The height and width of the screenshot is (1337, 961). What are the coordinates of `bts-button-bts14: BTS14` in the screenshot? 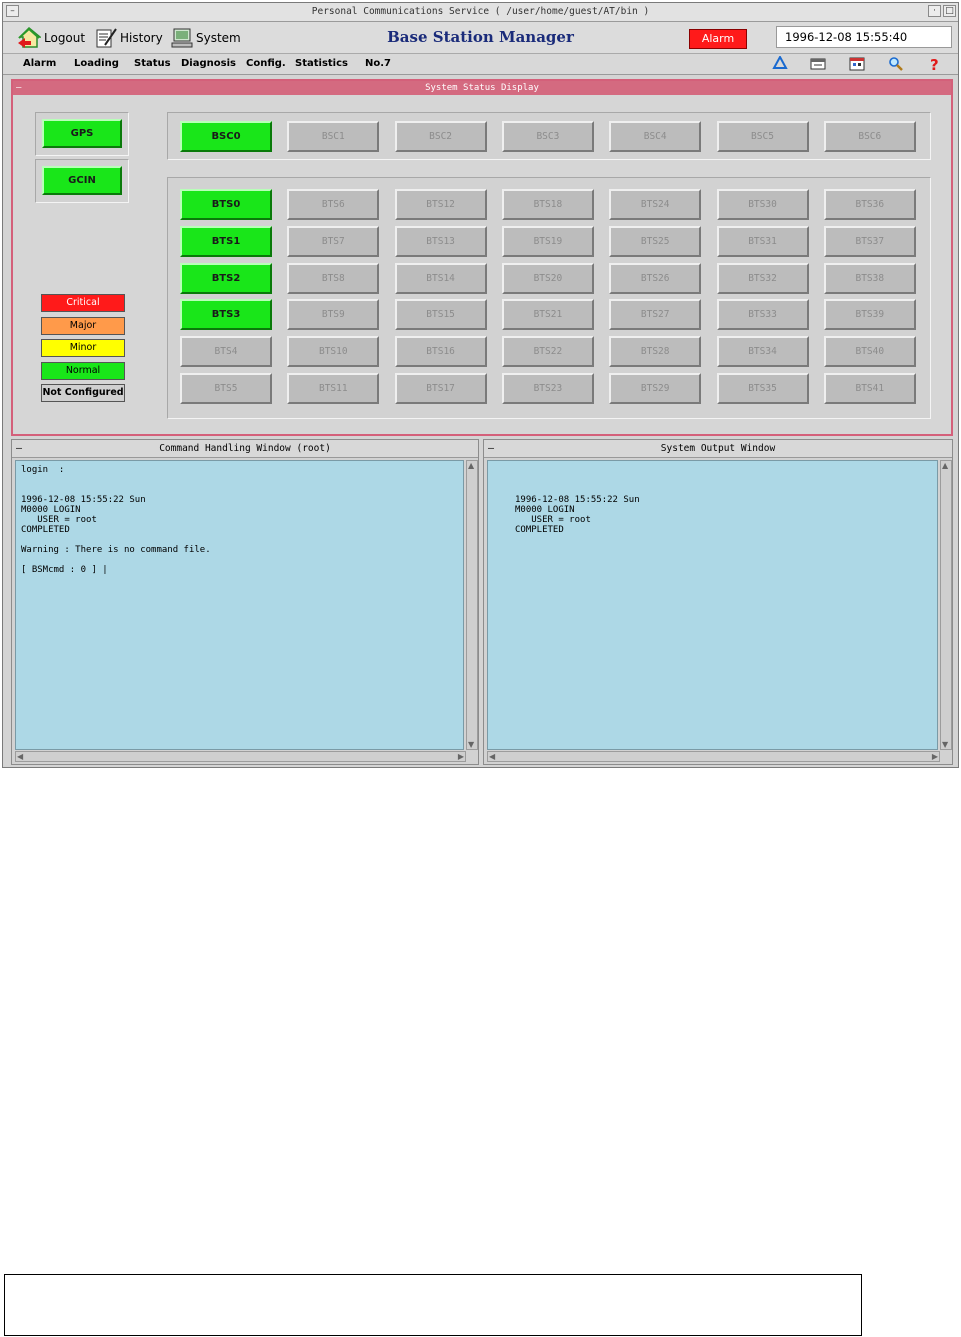 It's located at (440, 278).